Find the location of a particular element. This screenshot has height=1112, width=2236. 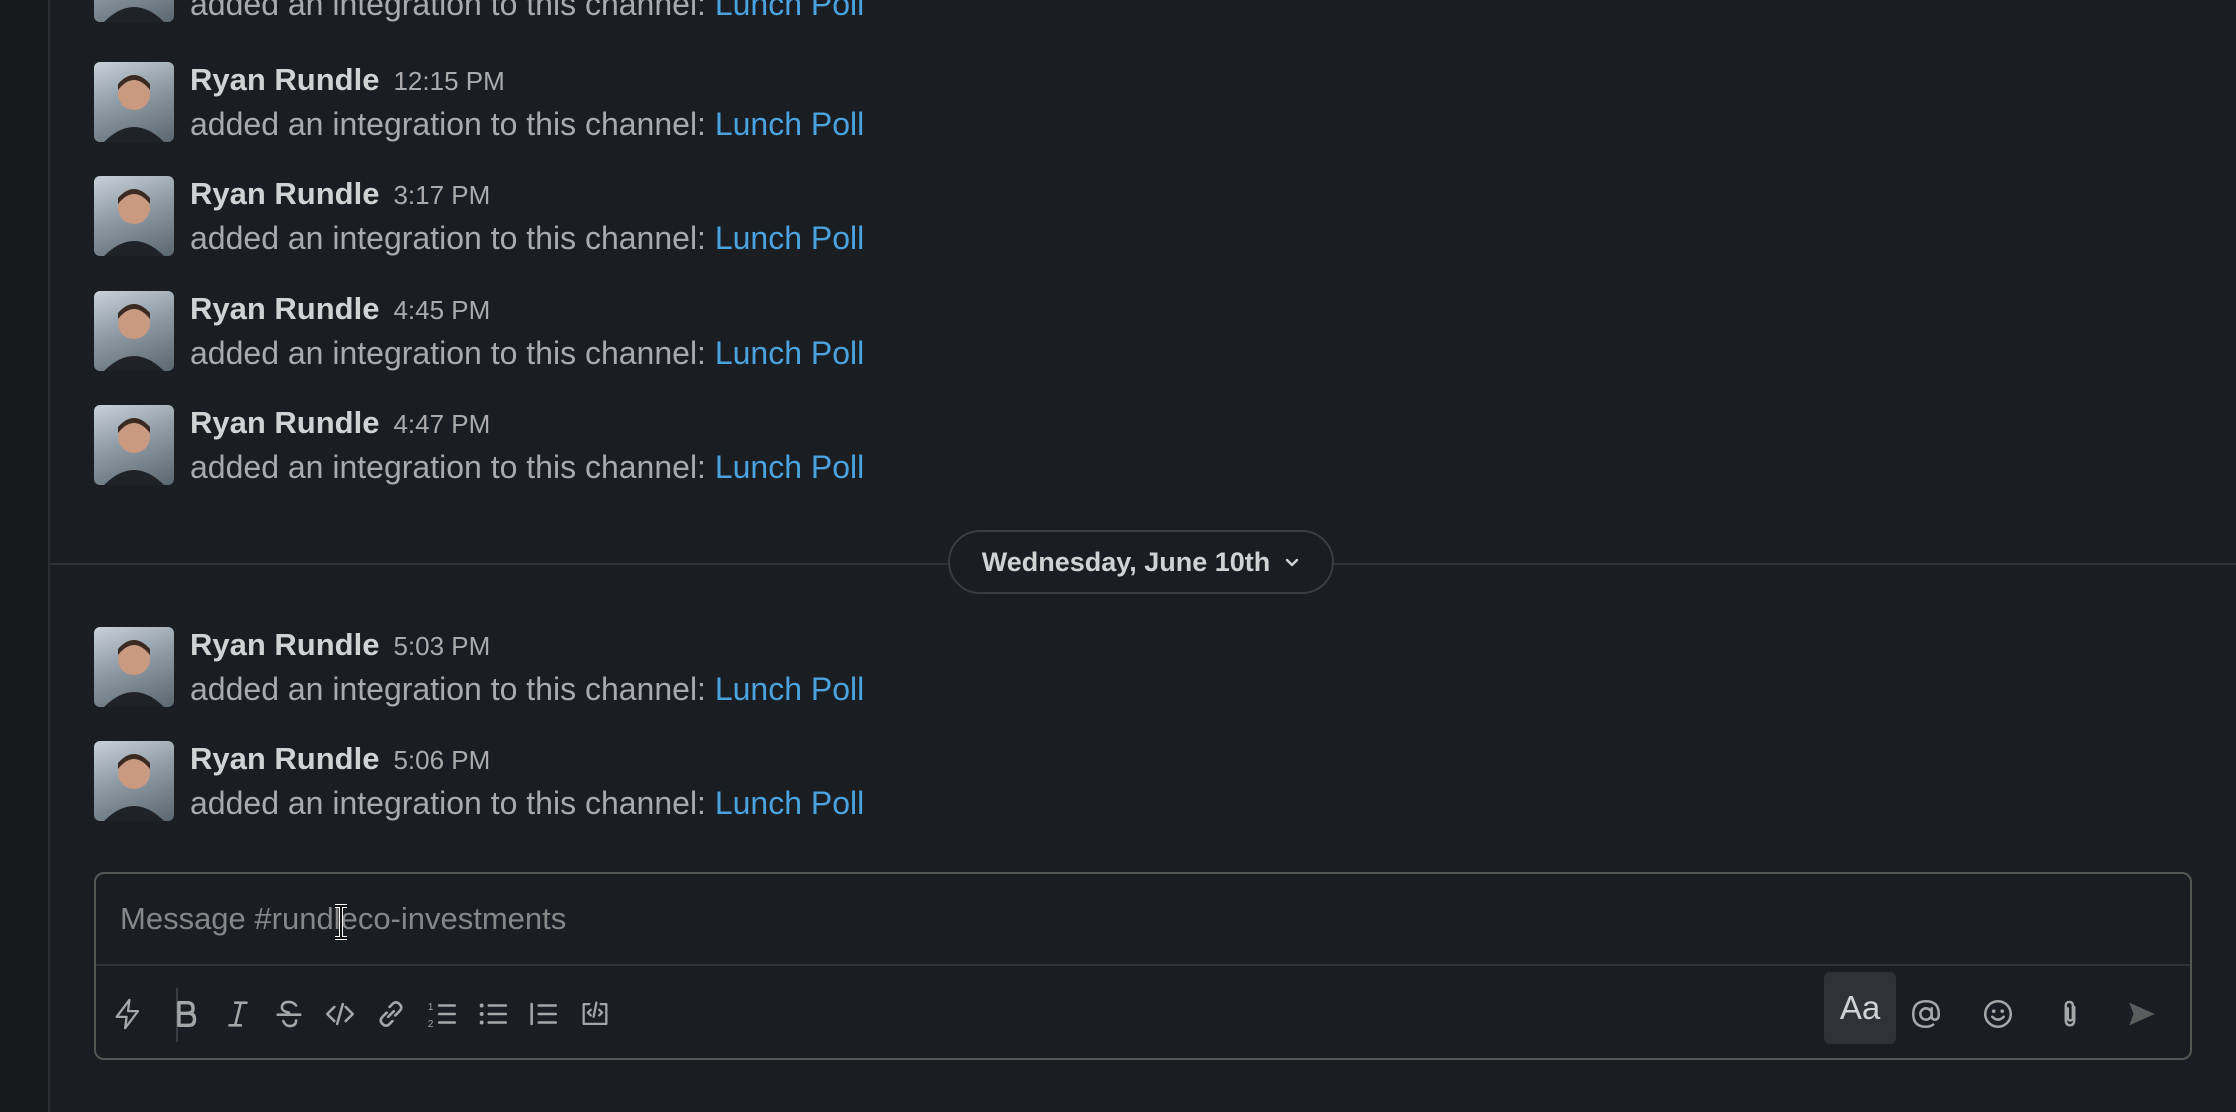

message-time: 3:17 PM is located at coordinates (441, 195).